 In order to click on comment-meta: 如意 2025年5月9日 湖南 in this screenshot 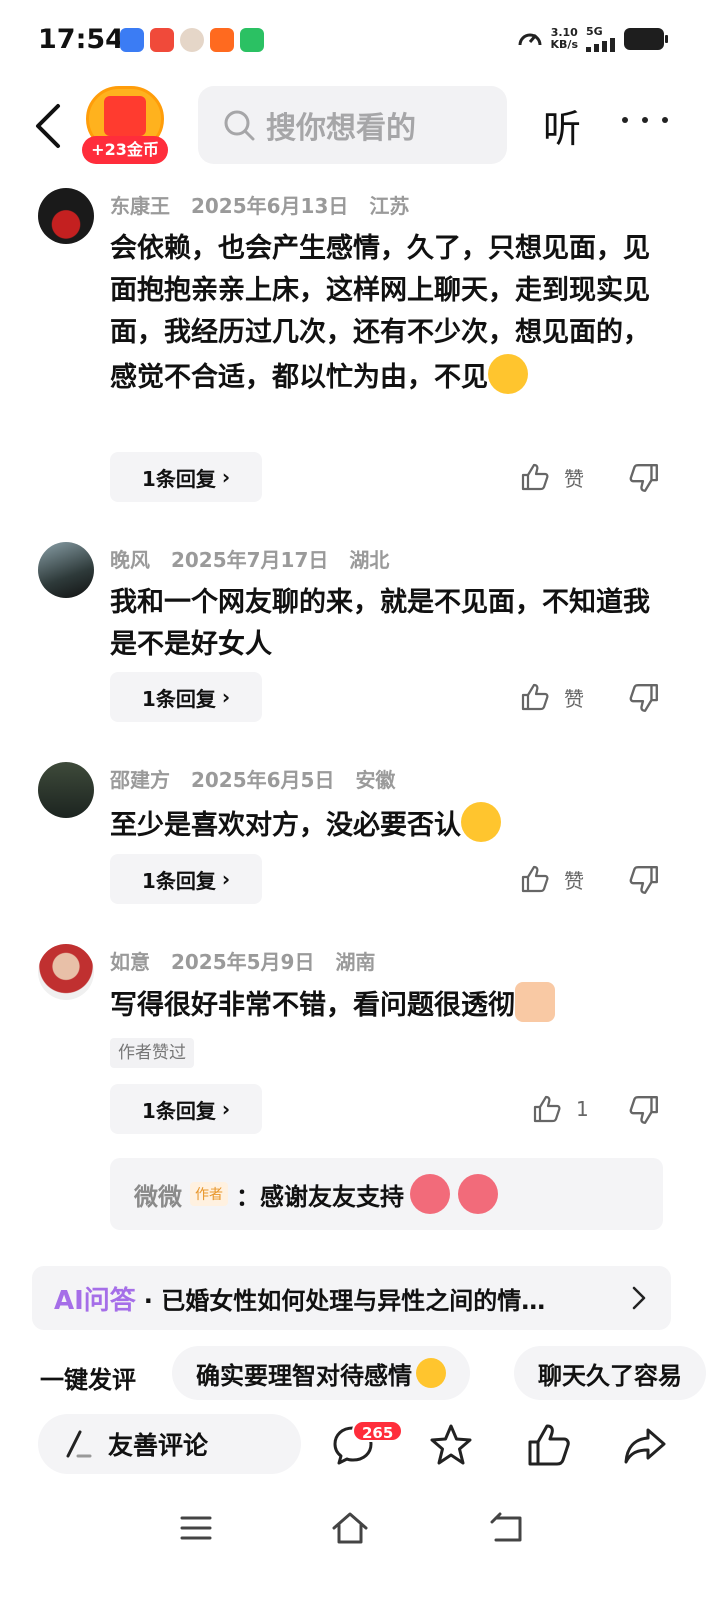, I will do `click(249, 960)`.